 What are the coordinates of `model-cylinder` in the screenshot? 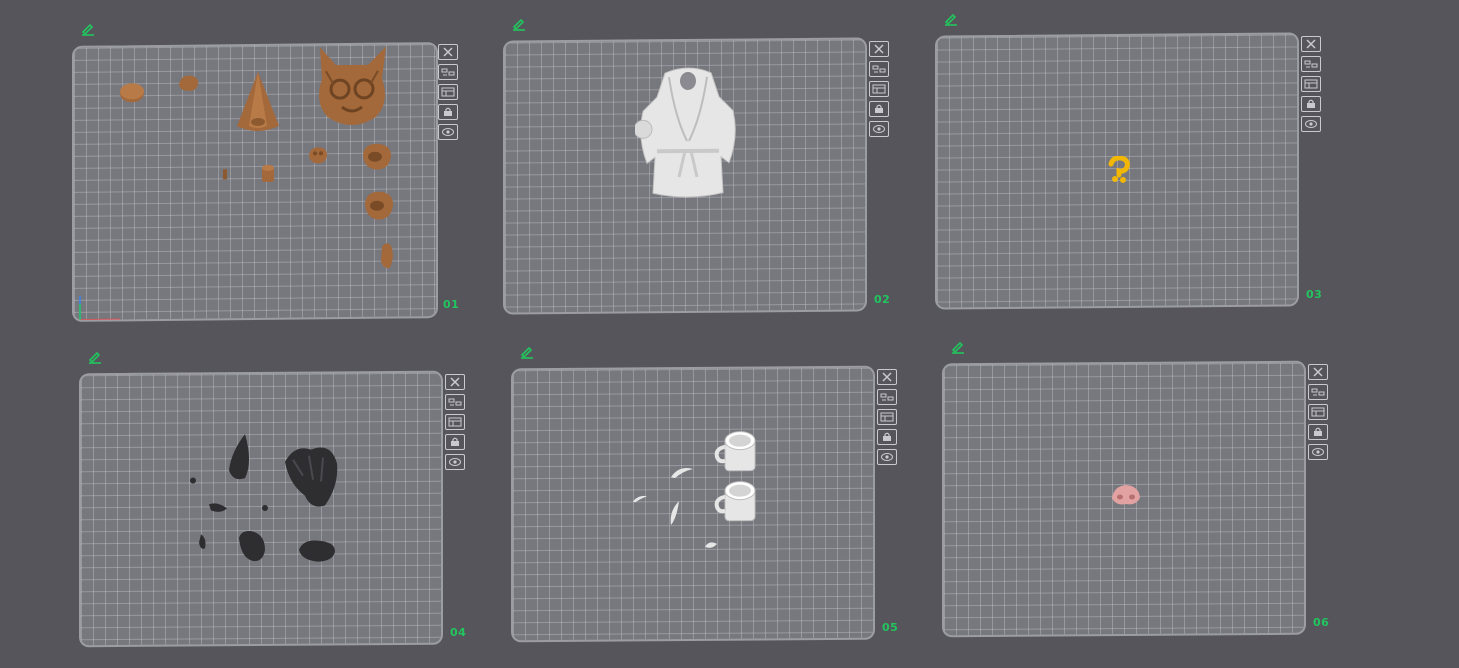 It's located at (268, 174).